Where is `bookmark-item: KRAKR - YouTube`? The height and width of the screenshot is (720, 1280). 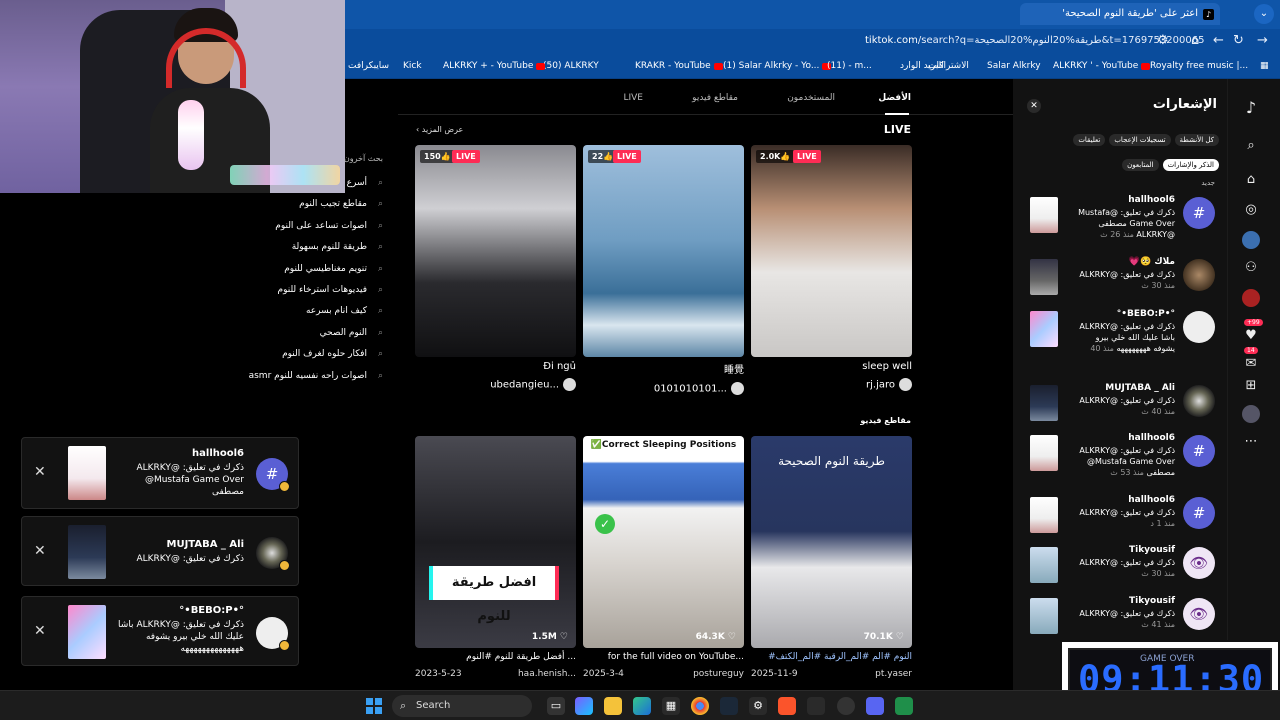 bookmark-item: KRAKR - YouTube is located at coordinates (679, 66).